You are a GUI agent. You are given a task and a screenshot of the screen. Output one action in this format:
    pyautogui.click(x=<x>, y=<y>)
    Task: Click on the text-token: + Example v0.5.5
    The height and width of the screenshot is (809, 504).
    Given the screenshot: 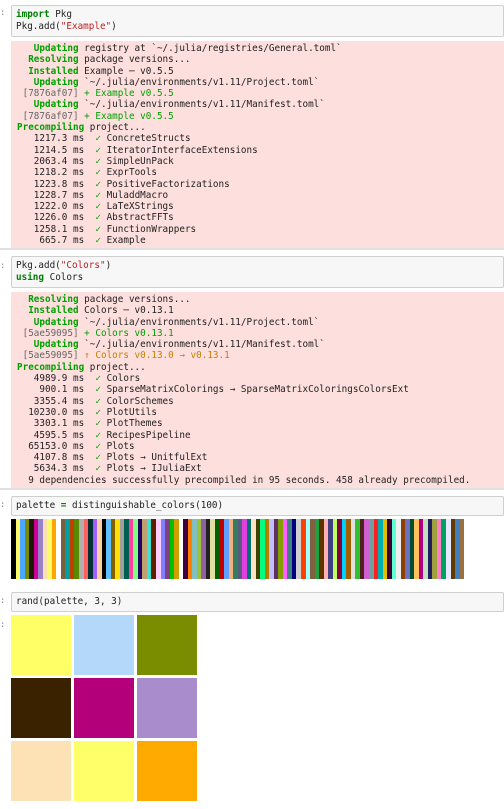 What is the action you would take?
    pyautogui.click(x=126, y=116)
    